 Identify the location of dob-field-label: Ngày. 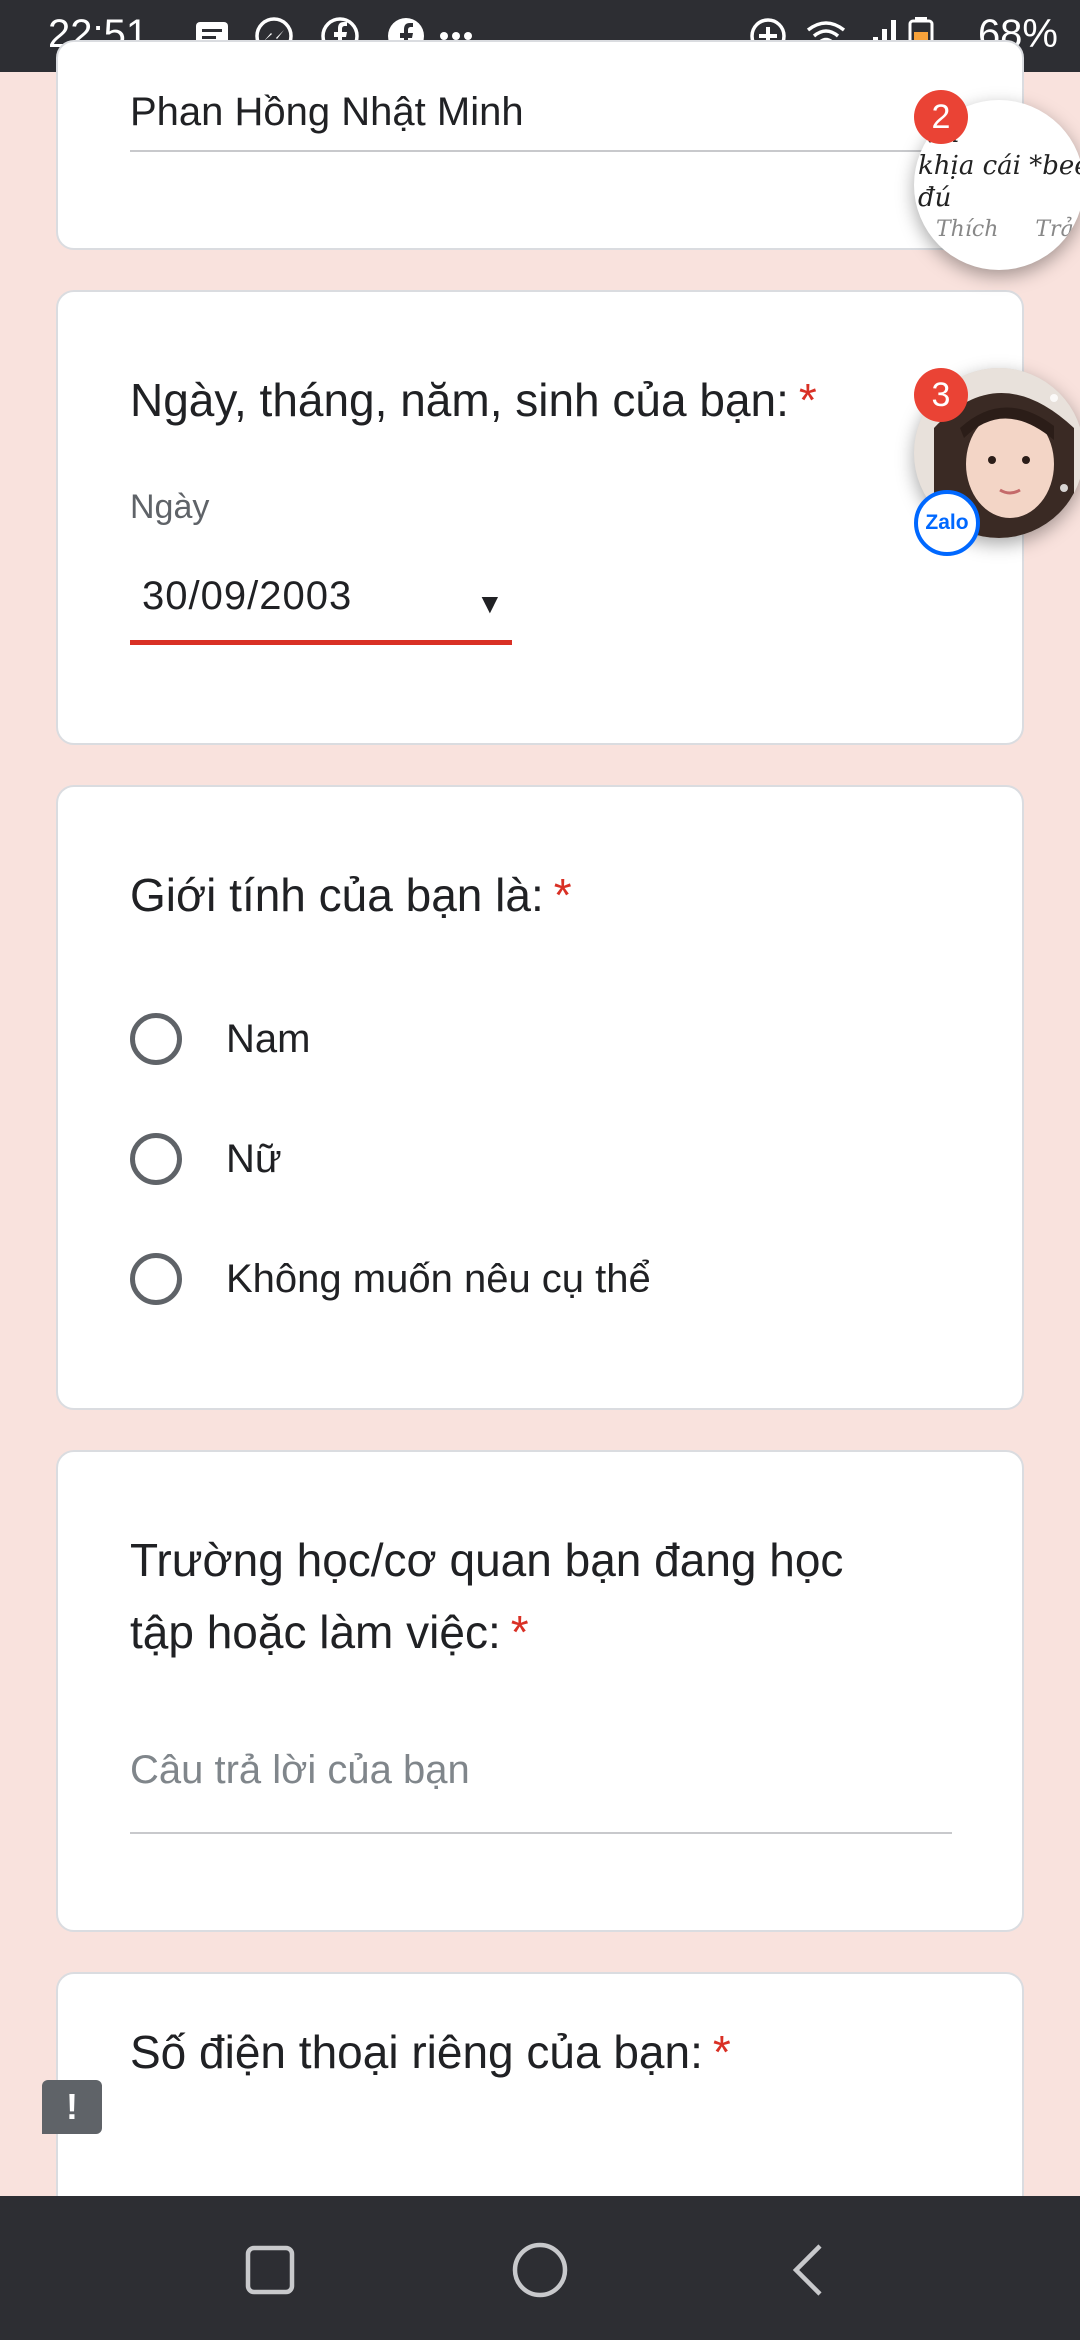
(170, 507).